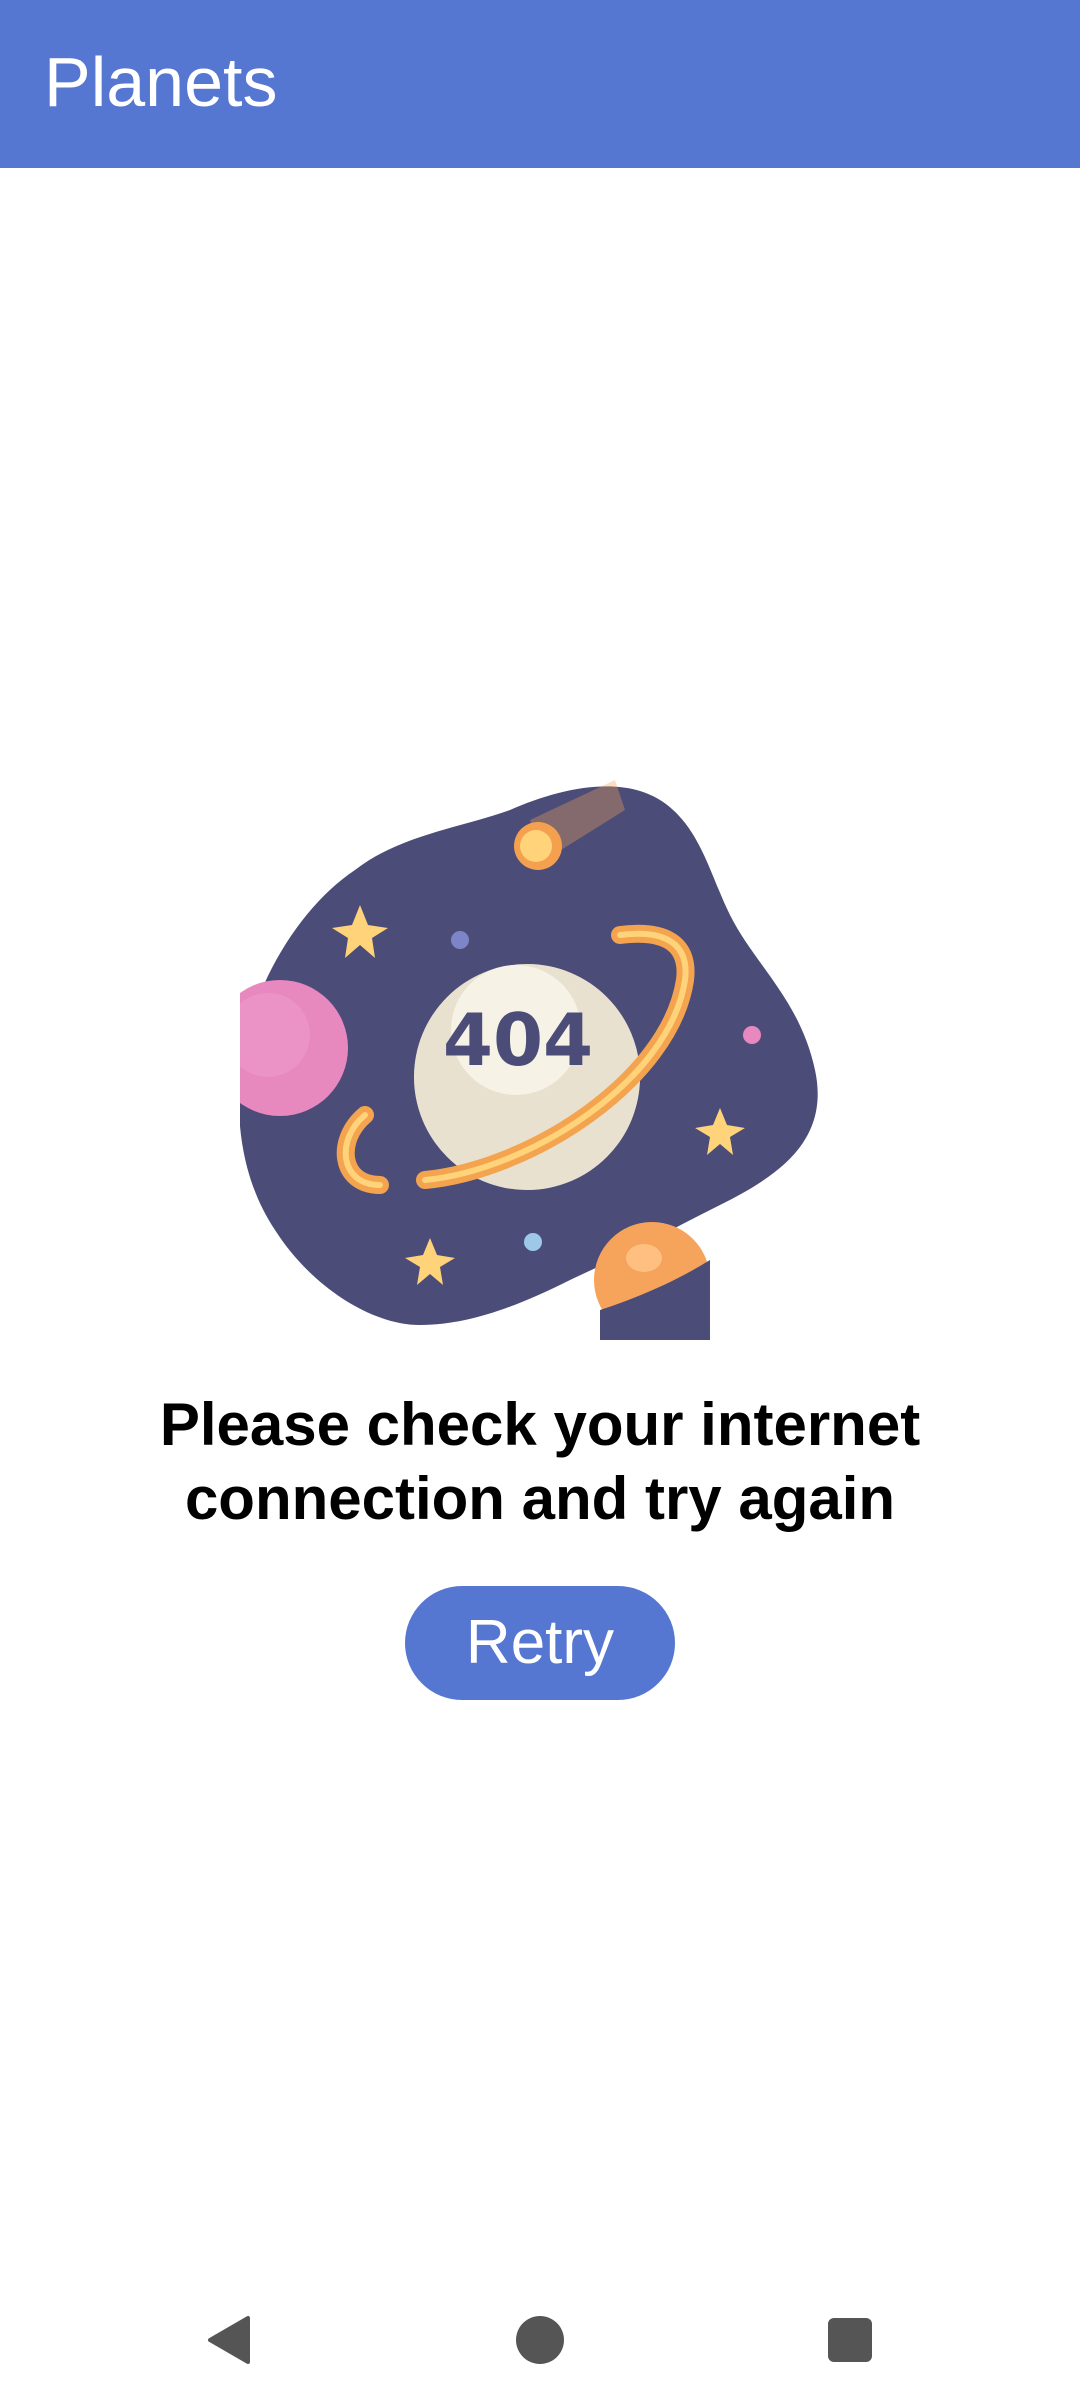  Describe the element at coordinates (850, 2340) in the screenshot. I see `recents-square-icon` at that location.